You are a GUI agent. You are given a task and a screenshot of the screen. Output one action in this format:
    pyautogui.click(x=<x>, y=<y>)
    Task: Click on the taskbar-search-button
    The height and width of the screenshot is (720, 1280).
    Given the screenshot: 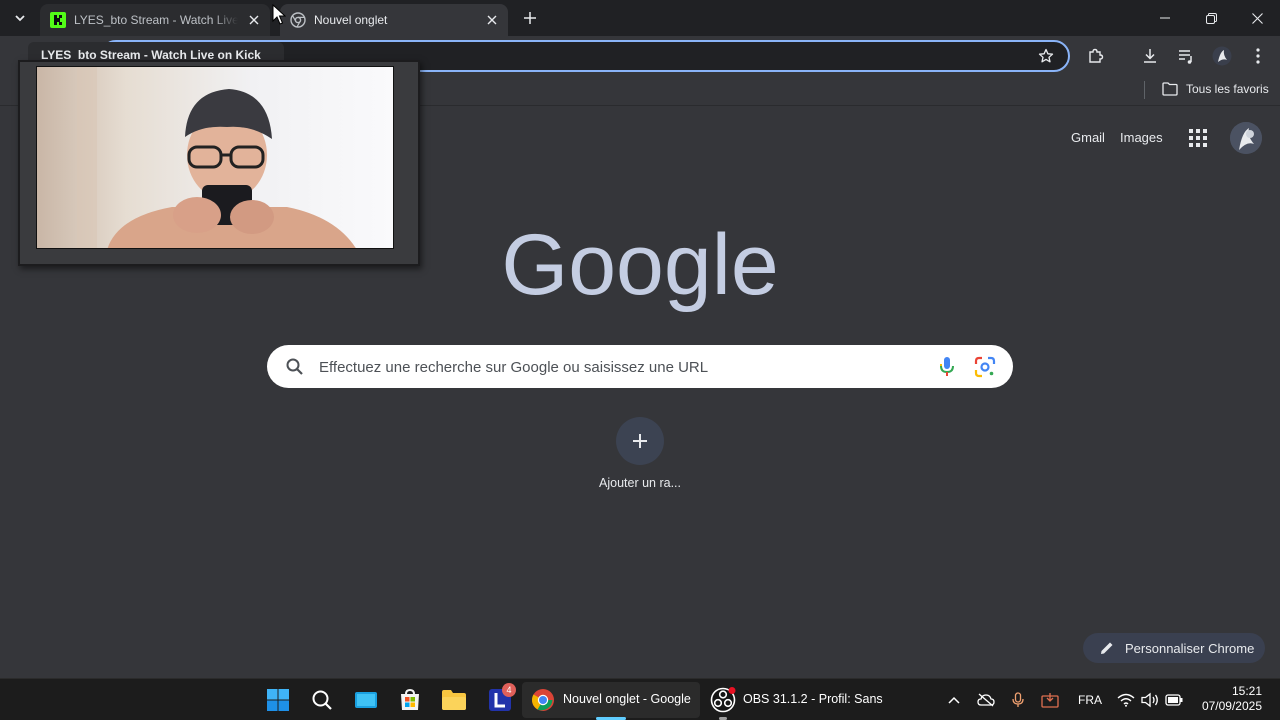 What is the action you would take?
    pyautogui.click(x=322, y=700)
    